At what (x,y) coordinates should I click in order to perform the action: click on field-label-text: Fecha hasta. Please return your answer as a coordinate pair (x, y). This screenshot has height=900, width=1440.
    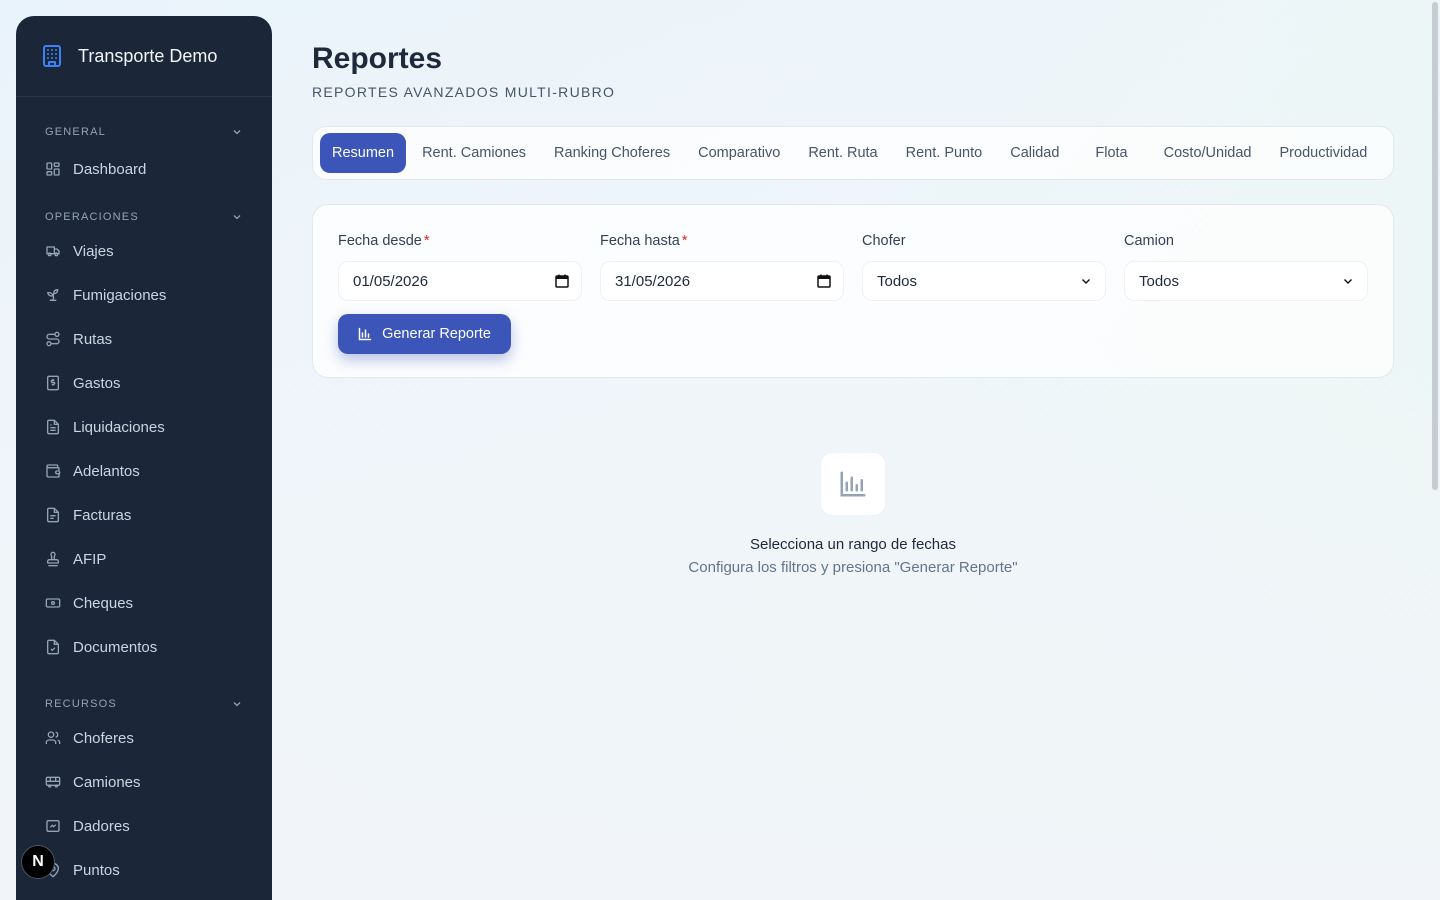
    Looking at the image, I should click on (640, 241).